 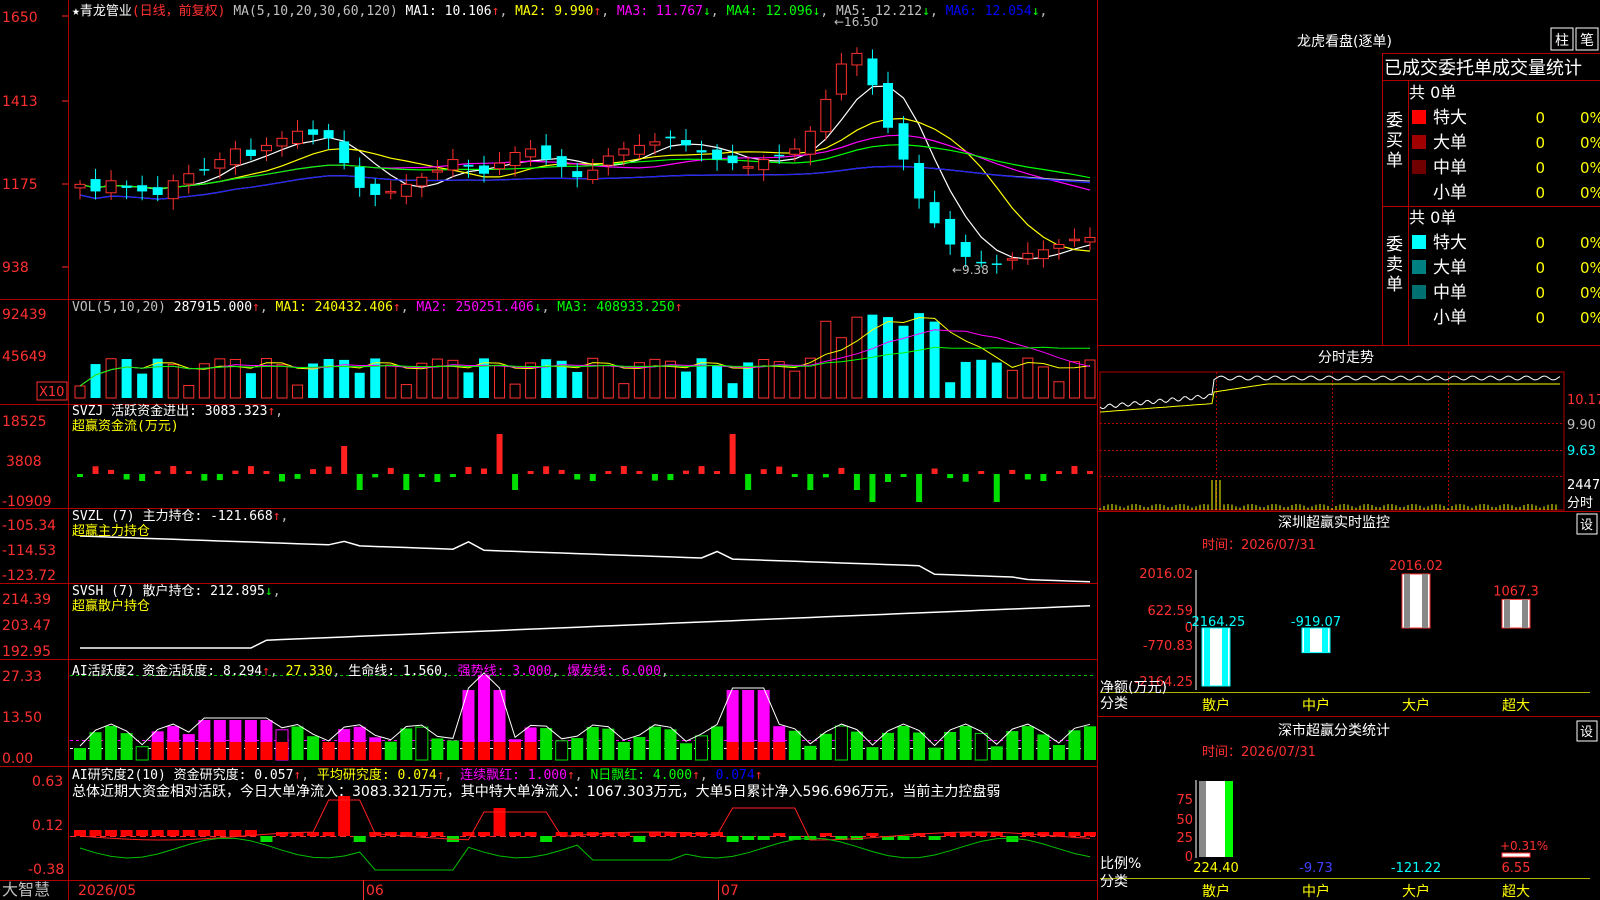 I want to click on sell-row-qty-1: 0, so click(x=1540, y=268).